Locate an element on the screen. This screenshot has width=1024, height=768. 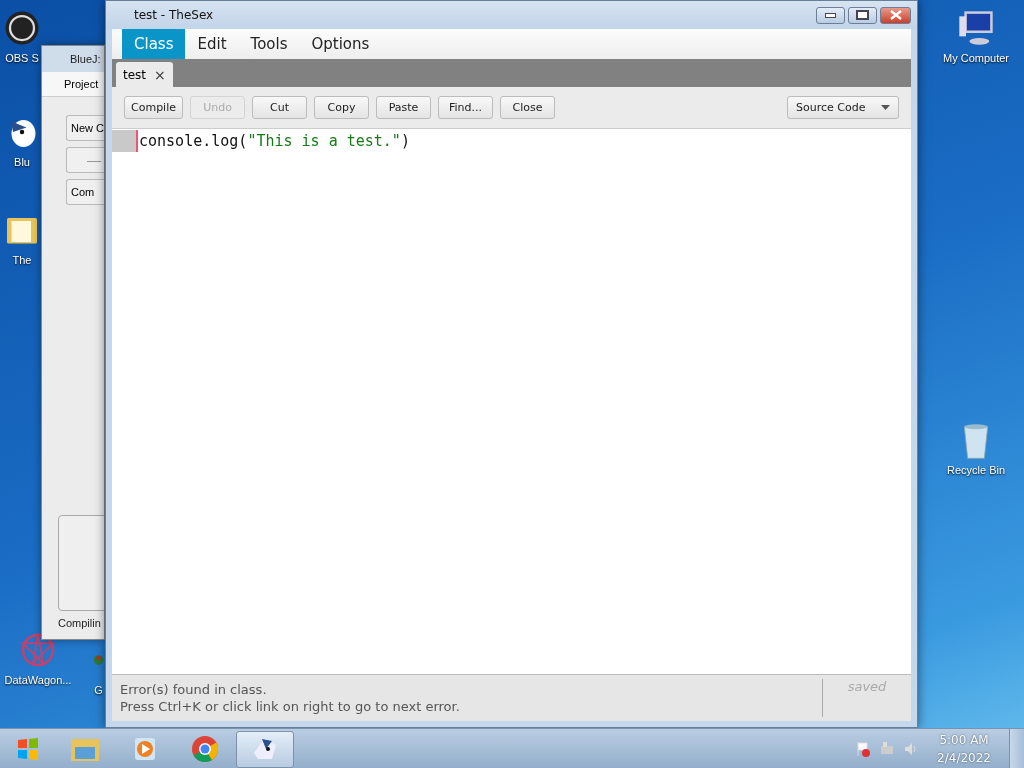
close-button is located at coordinates (895, 15).